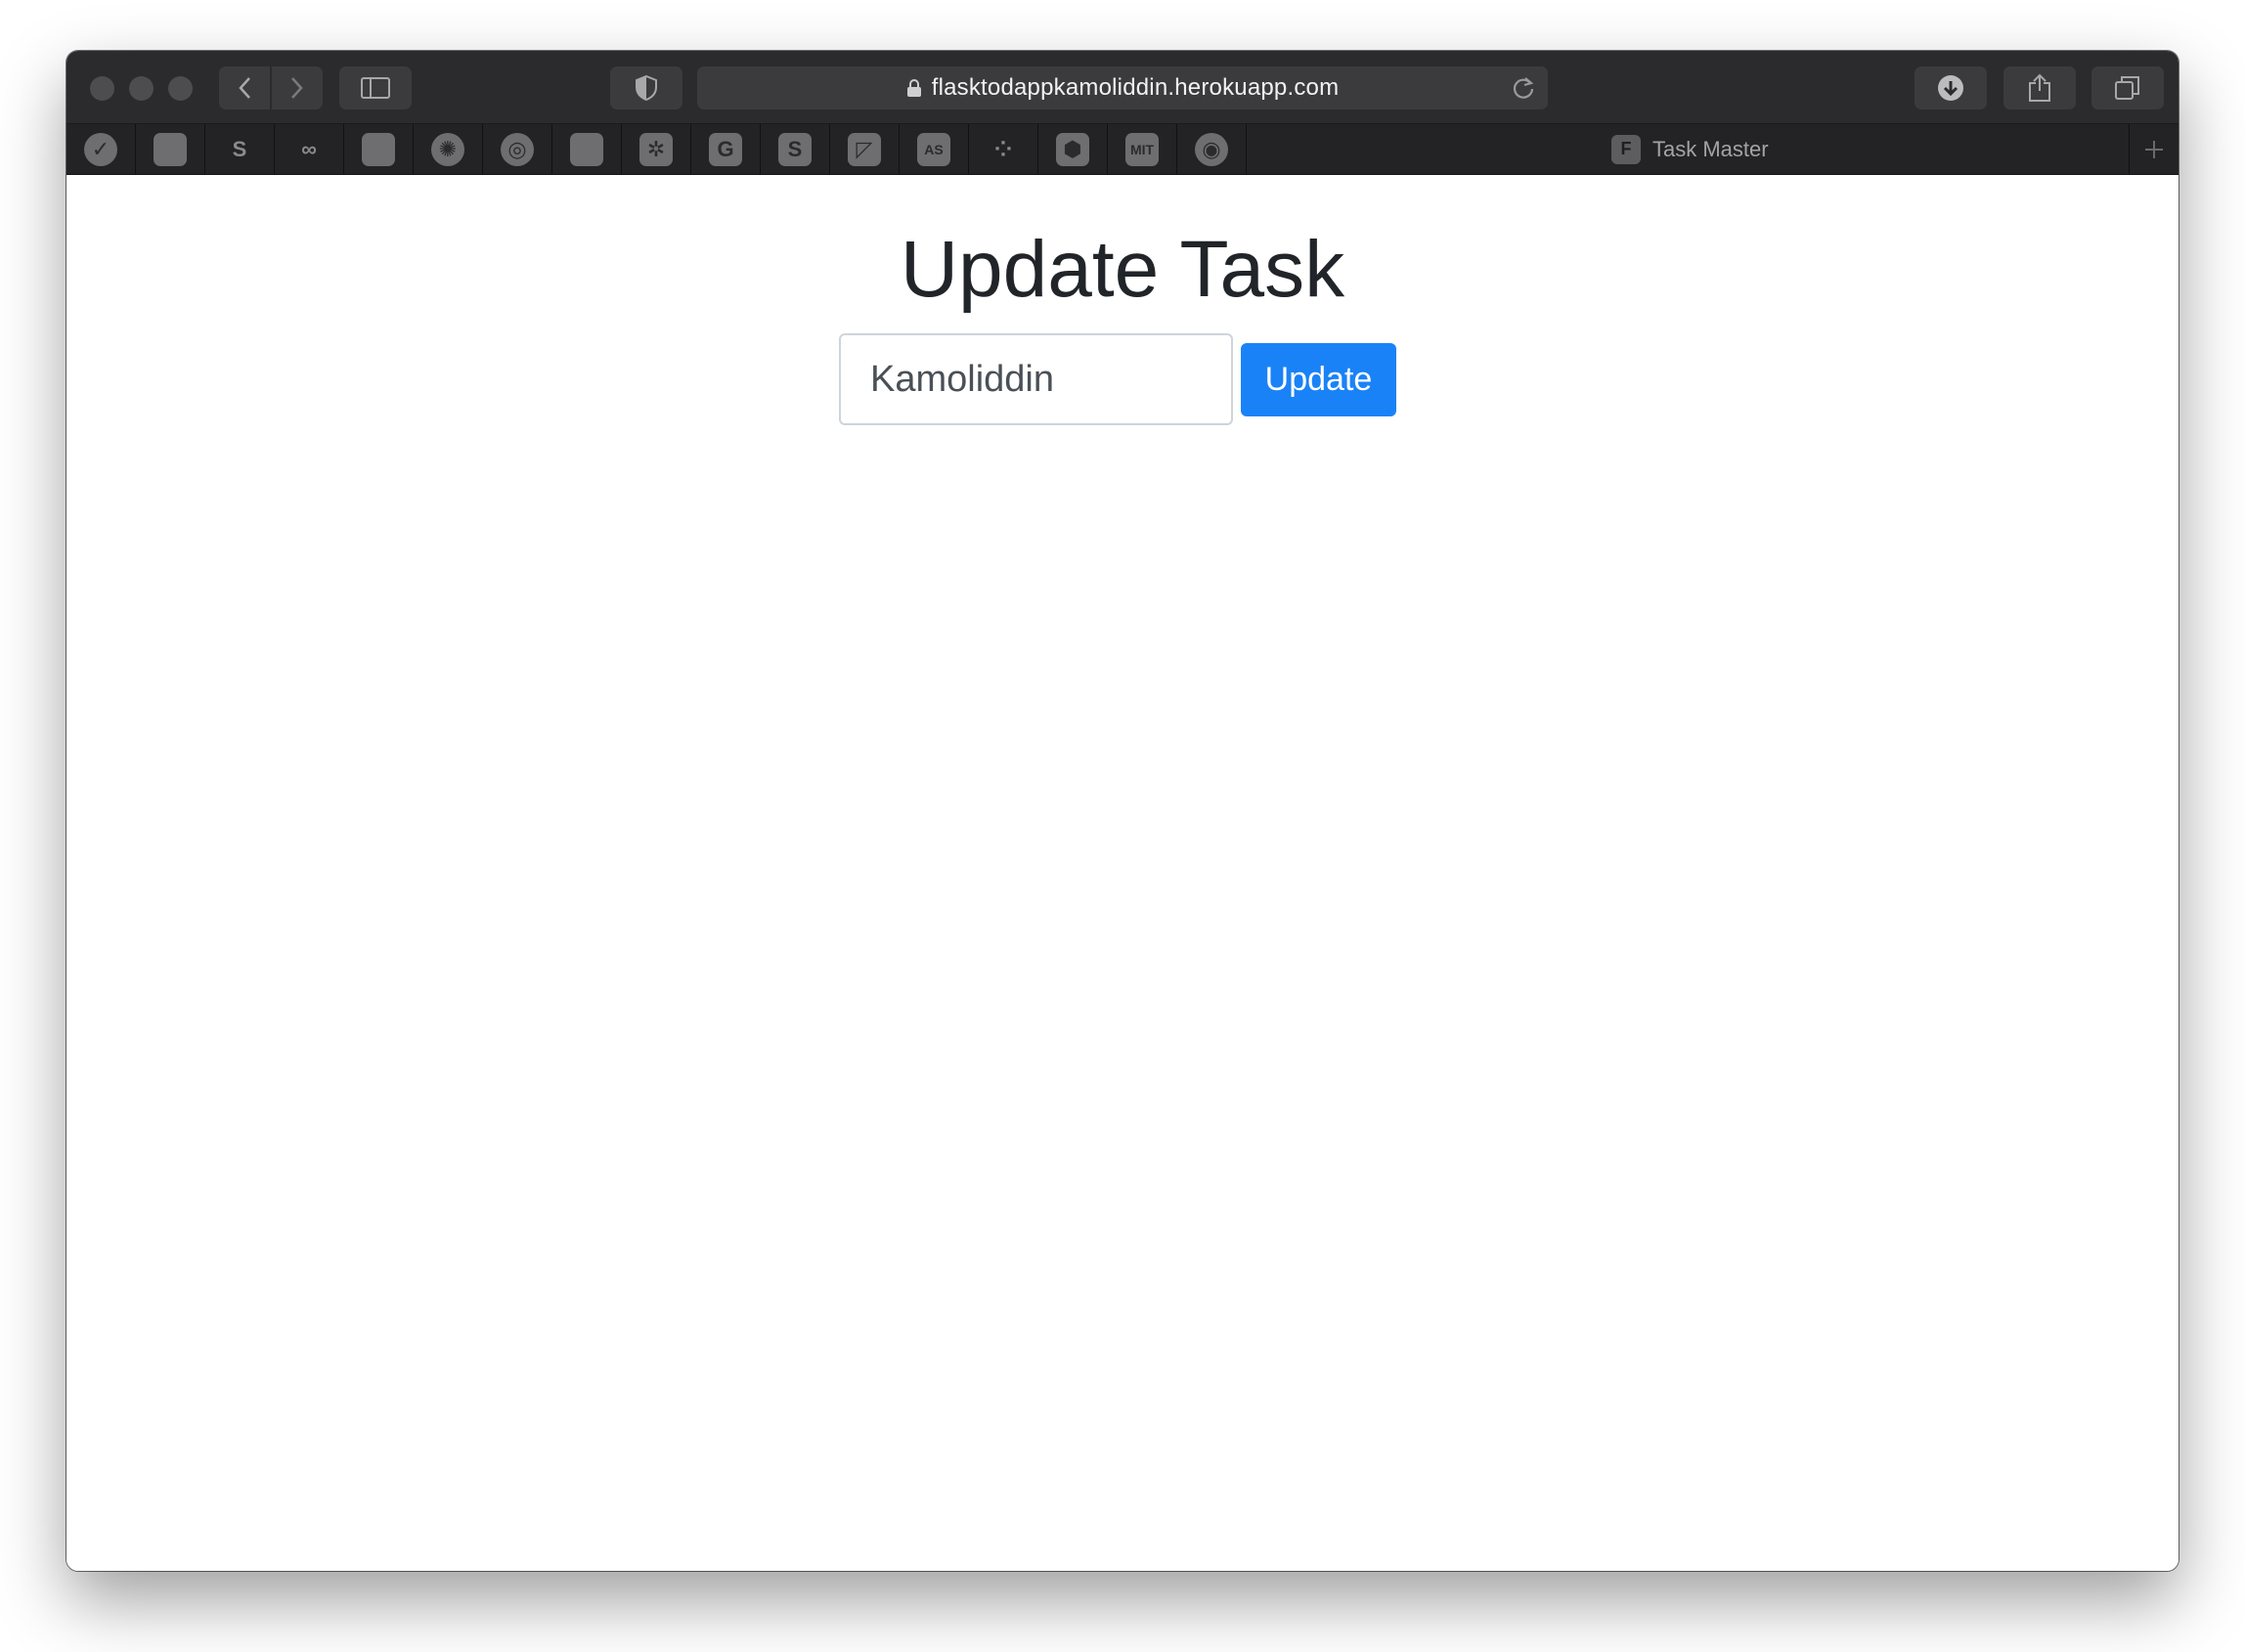 The image size is (2245, 1652). I want to click on tab-favicon-icon: F, so click(1626, 149).